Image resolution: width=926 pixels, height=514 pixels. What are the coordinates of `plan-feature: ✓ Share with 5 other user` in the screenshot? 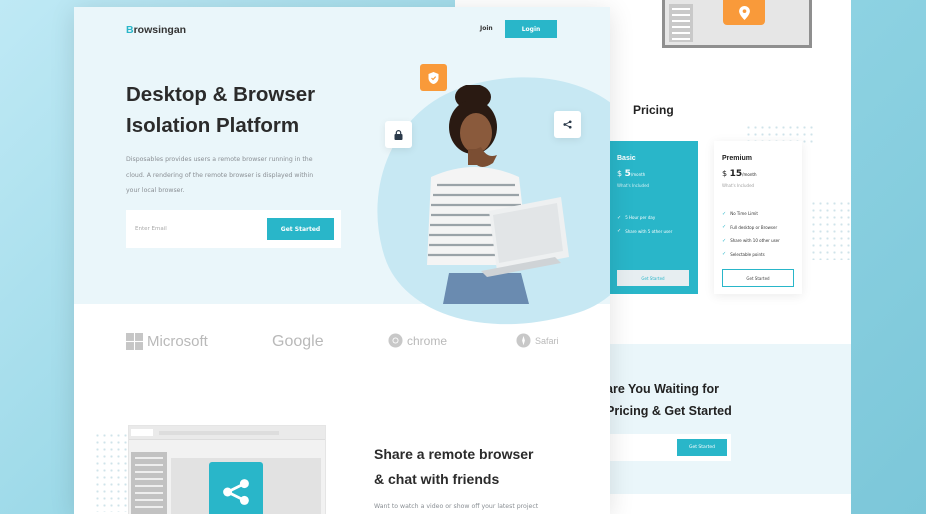 It's located at (645, 231).